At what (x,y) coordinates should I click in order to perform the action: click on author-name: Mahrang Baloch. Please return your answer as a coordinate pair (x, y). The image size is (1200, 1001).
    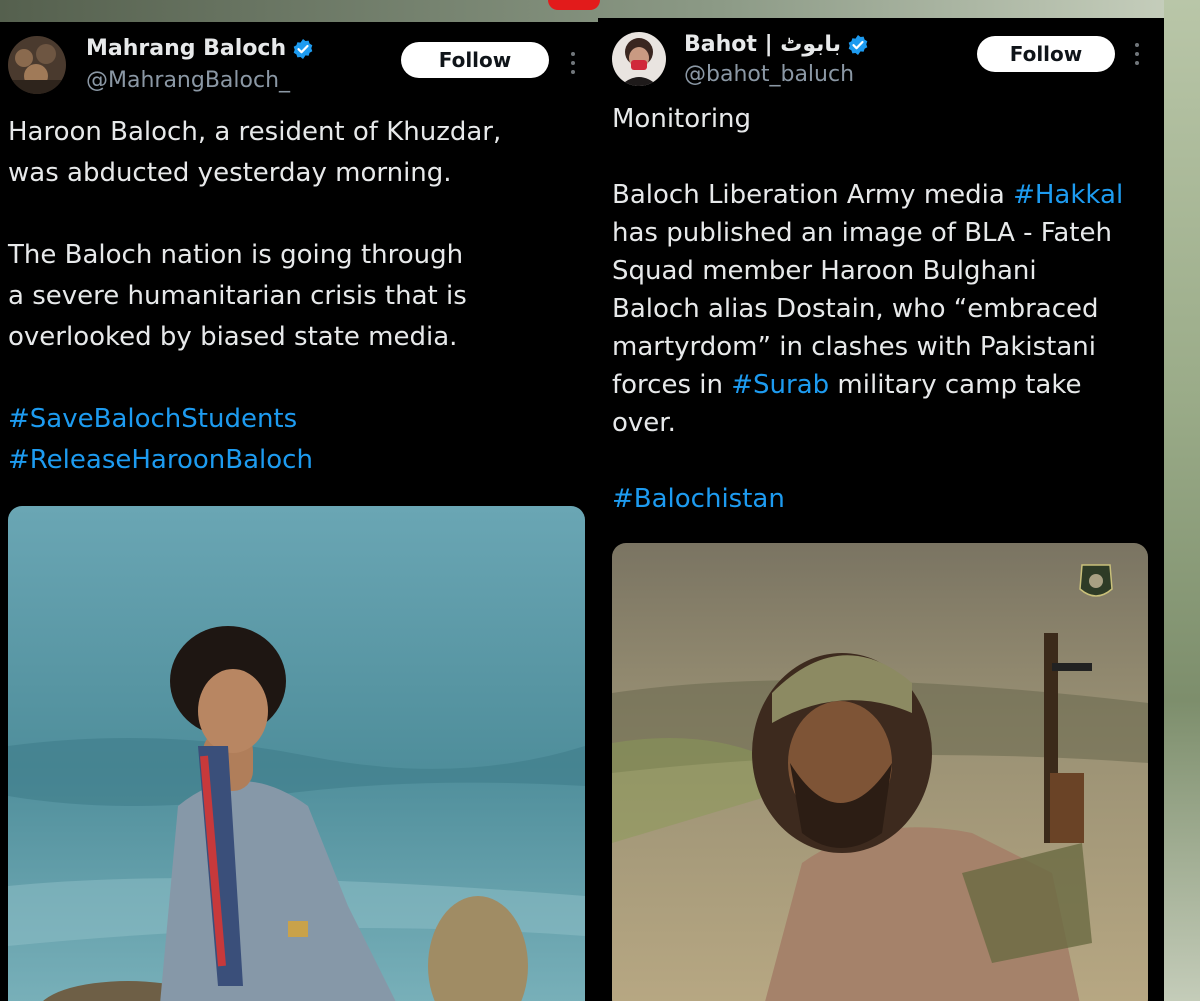
    Looking at the image, I should click on (186, 48).